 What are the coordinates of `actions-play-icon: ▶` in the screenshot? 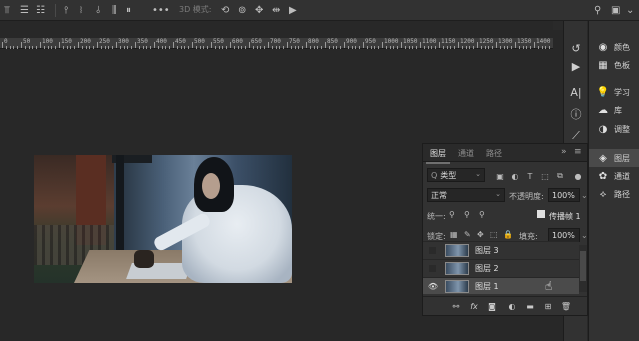 It's located at (576, 66).